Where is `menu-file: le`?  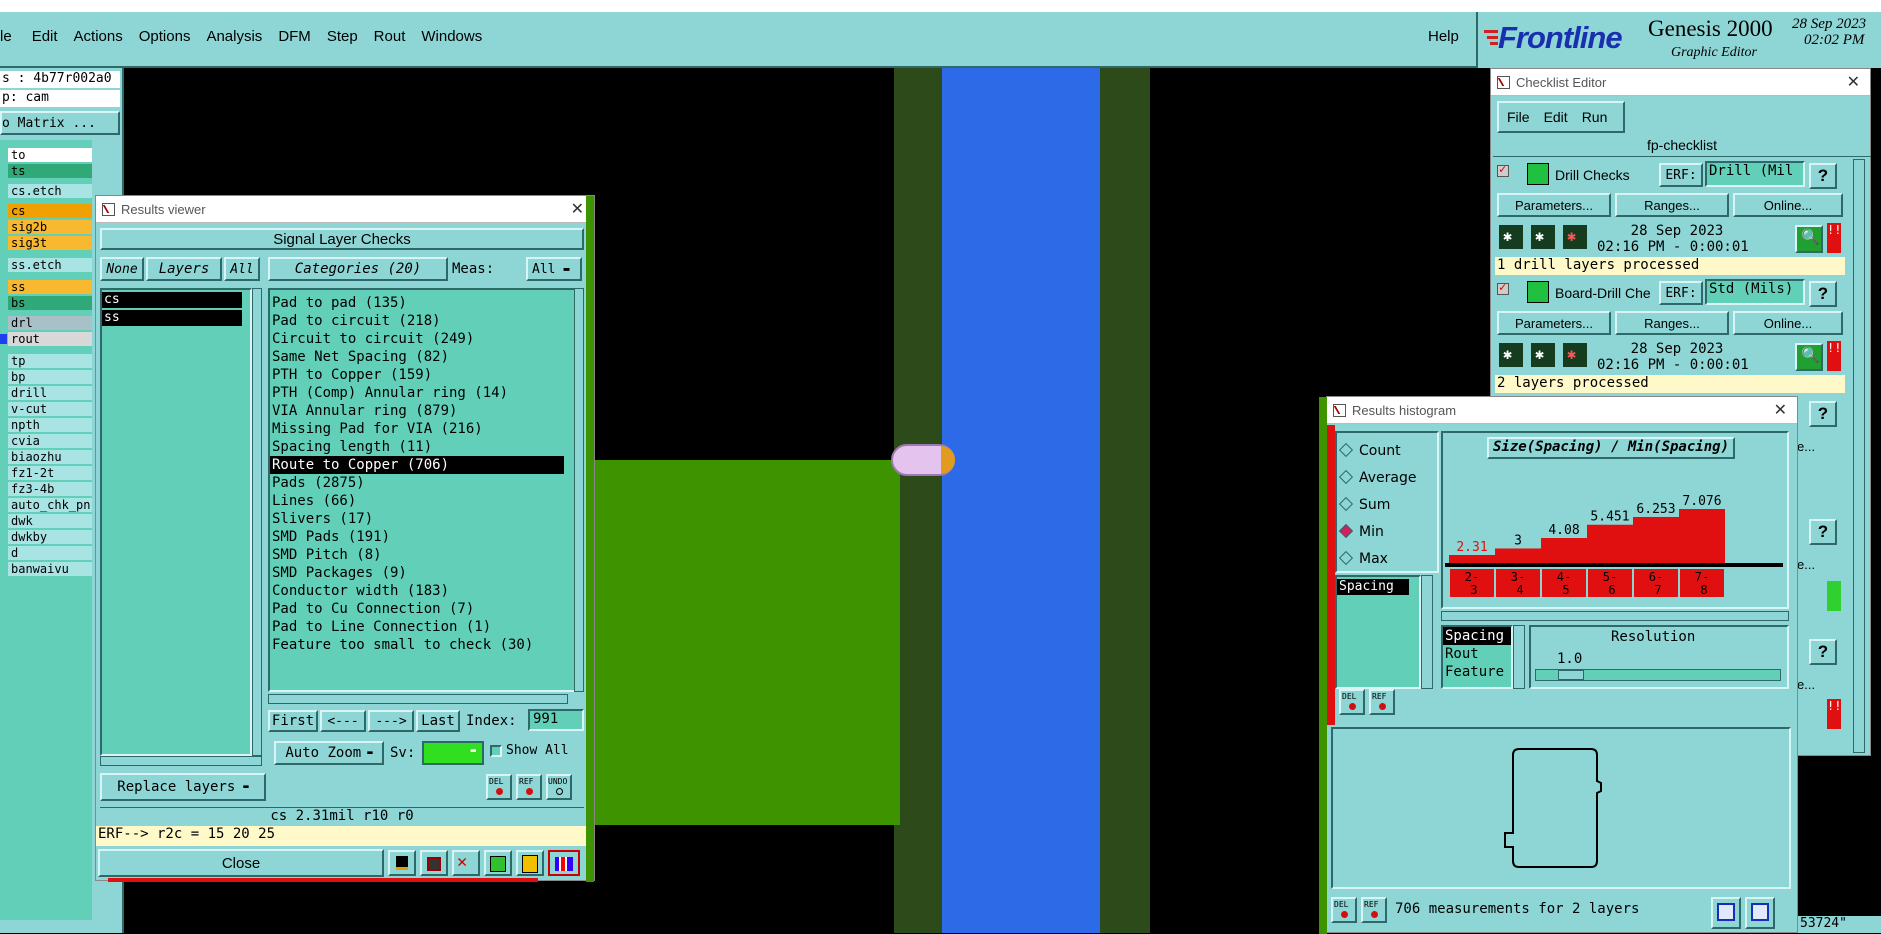
menu-file: le is located at coordinates (6, 36).